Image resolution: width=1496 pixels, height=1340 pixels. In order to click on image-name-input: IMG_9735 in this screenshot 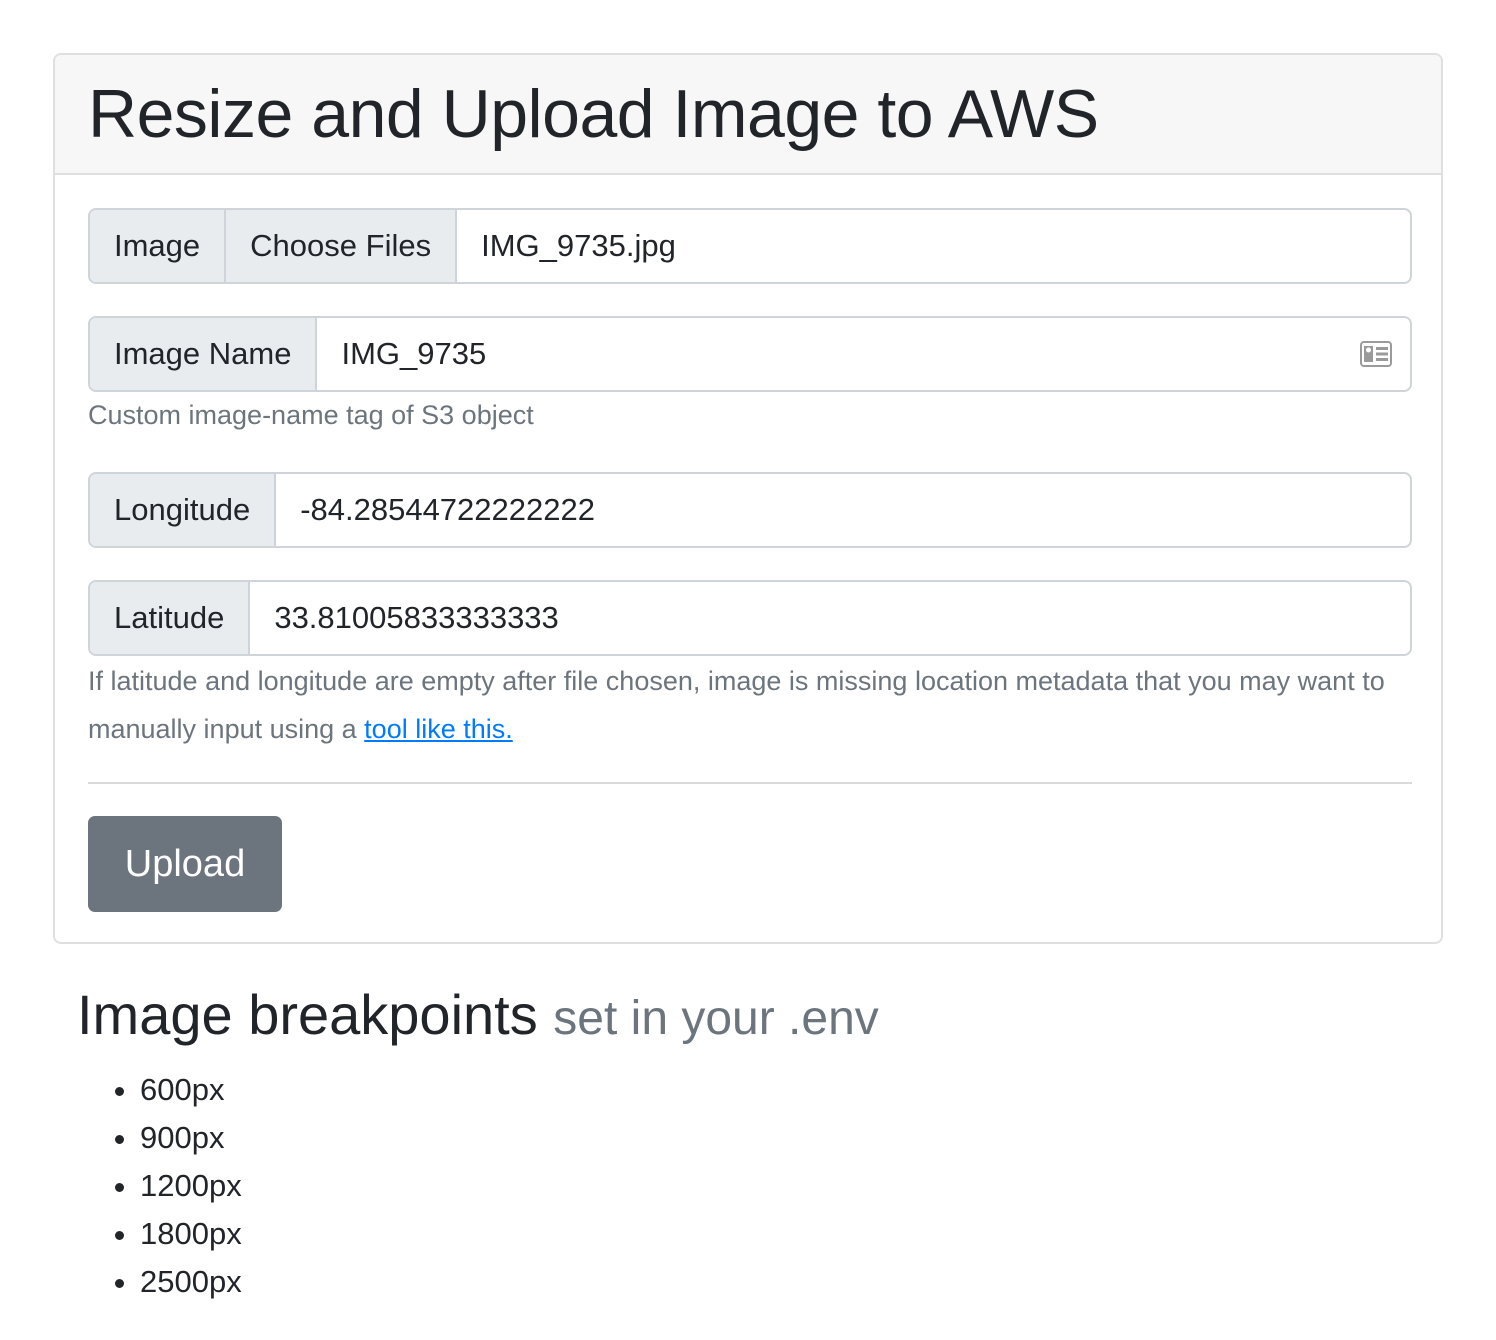, I will do `click(863, 354)`.